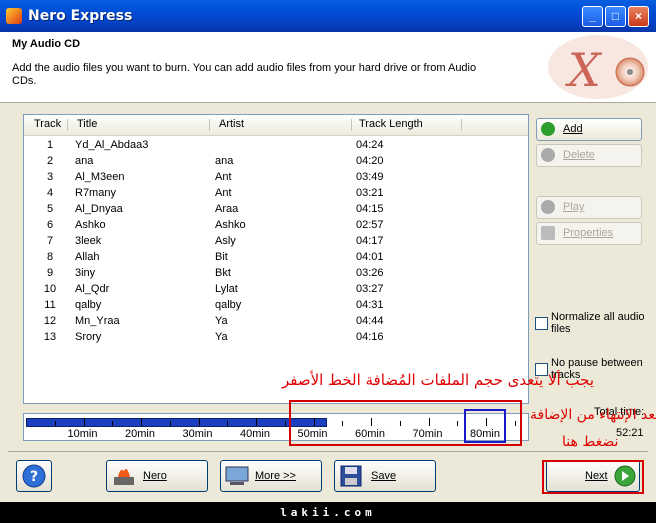 The height and width of the screenshot is (523, 656). I want to click on table-row: 10 Al_Qdr Lylat 03:27, so click(276, 289).